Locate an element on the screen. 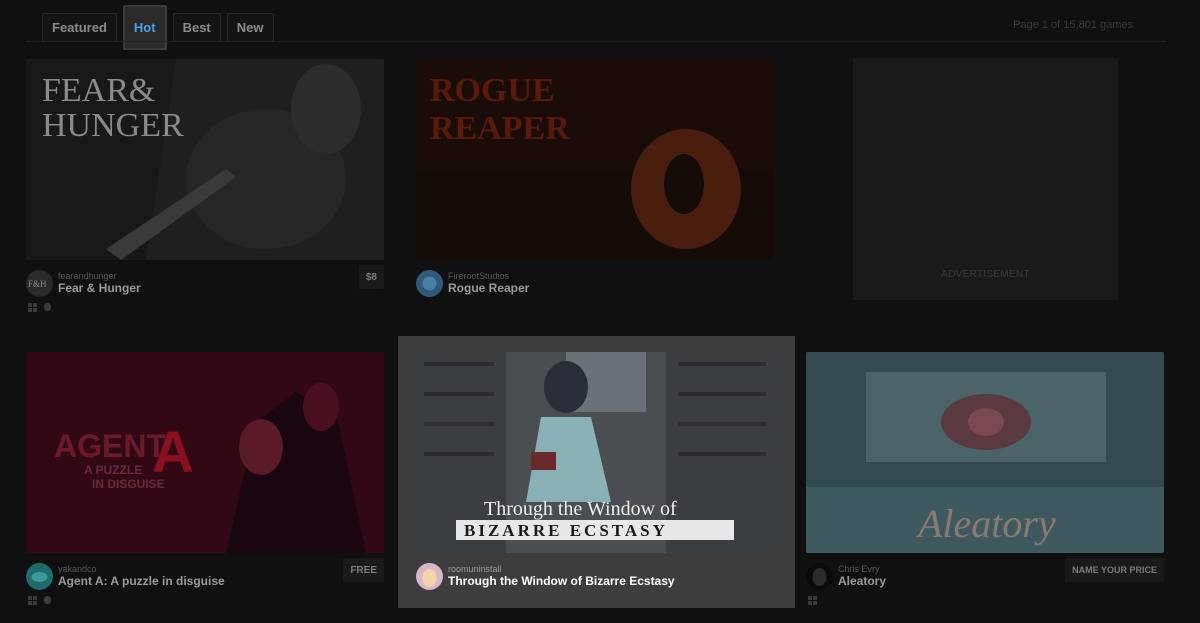 Image resolution: width=1200 pixels, height=623 pixels. price-badge: $8 is located at coordinates (371, 277).